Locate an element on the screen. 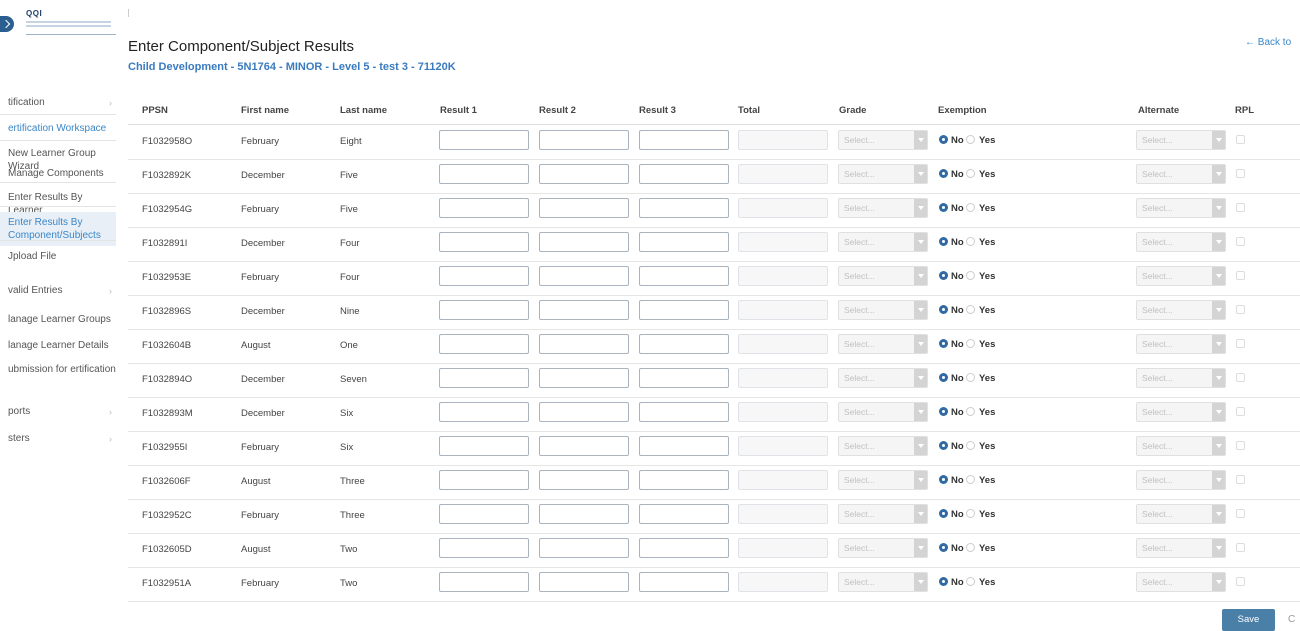 This screenshot has height=631, width=1300. sidebar-item: lanage Learner Groups is located at coordinates (58, 319).